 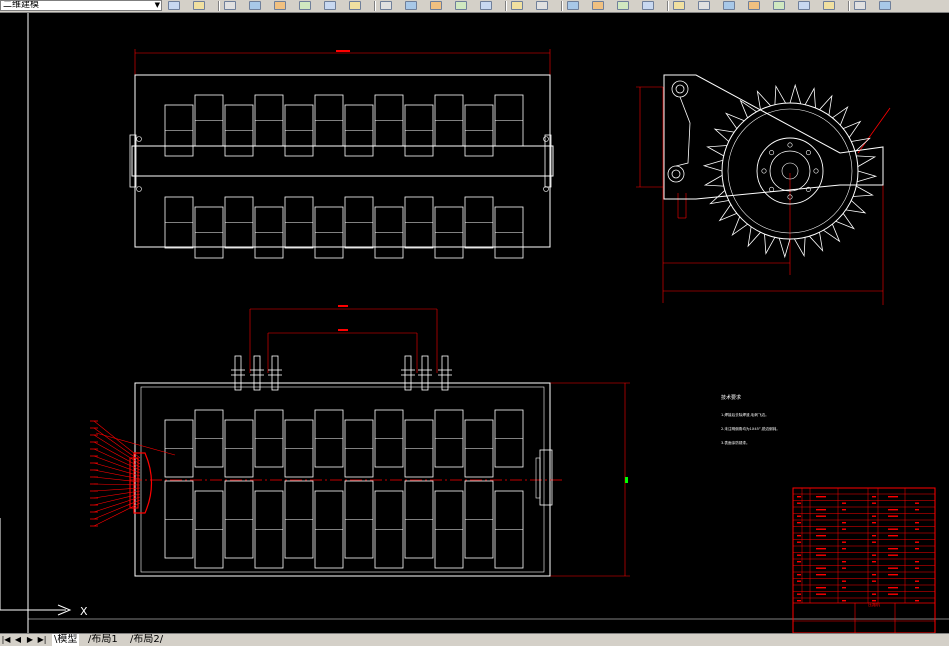 What do you see at coordinates (30, 640) in the screenshot?
I see `next-tab-icon: ▶` at bounding box center [30, 640].